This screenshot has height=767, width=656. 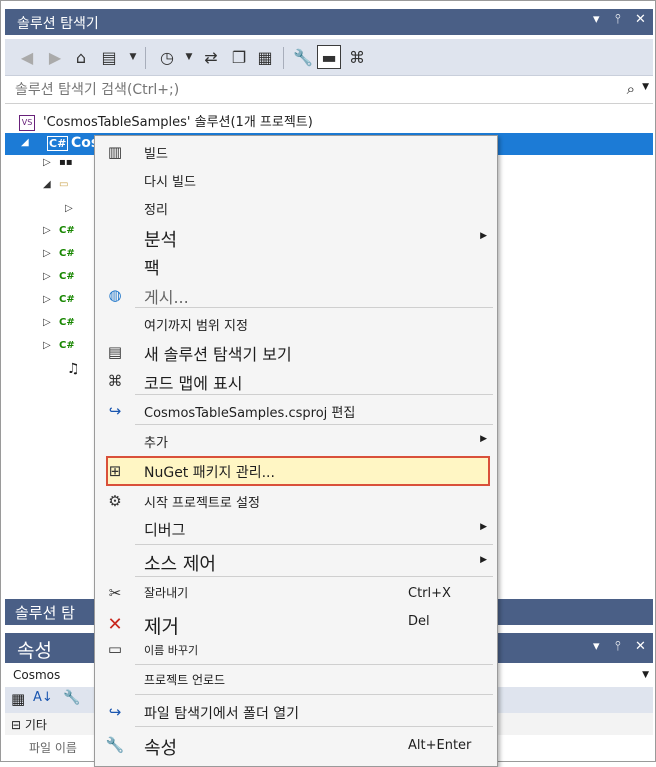 What do you see at coordinates (631, 89) in the screenshot?
I see `search-icon: ⌕` at bounding box center [631, 89].